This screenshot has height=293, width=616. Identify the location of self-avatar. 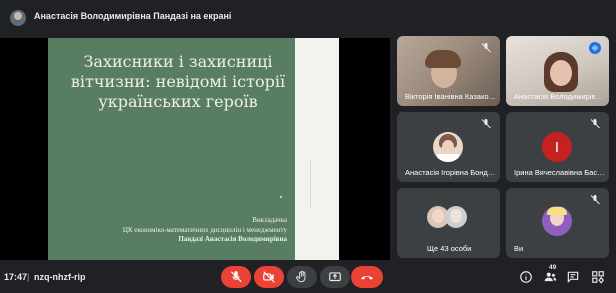
(557, 221).